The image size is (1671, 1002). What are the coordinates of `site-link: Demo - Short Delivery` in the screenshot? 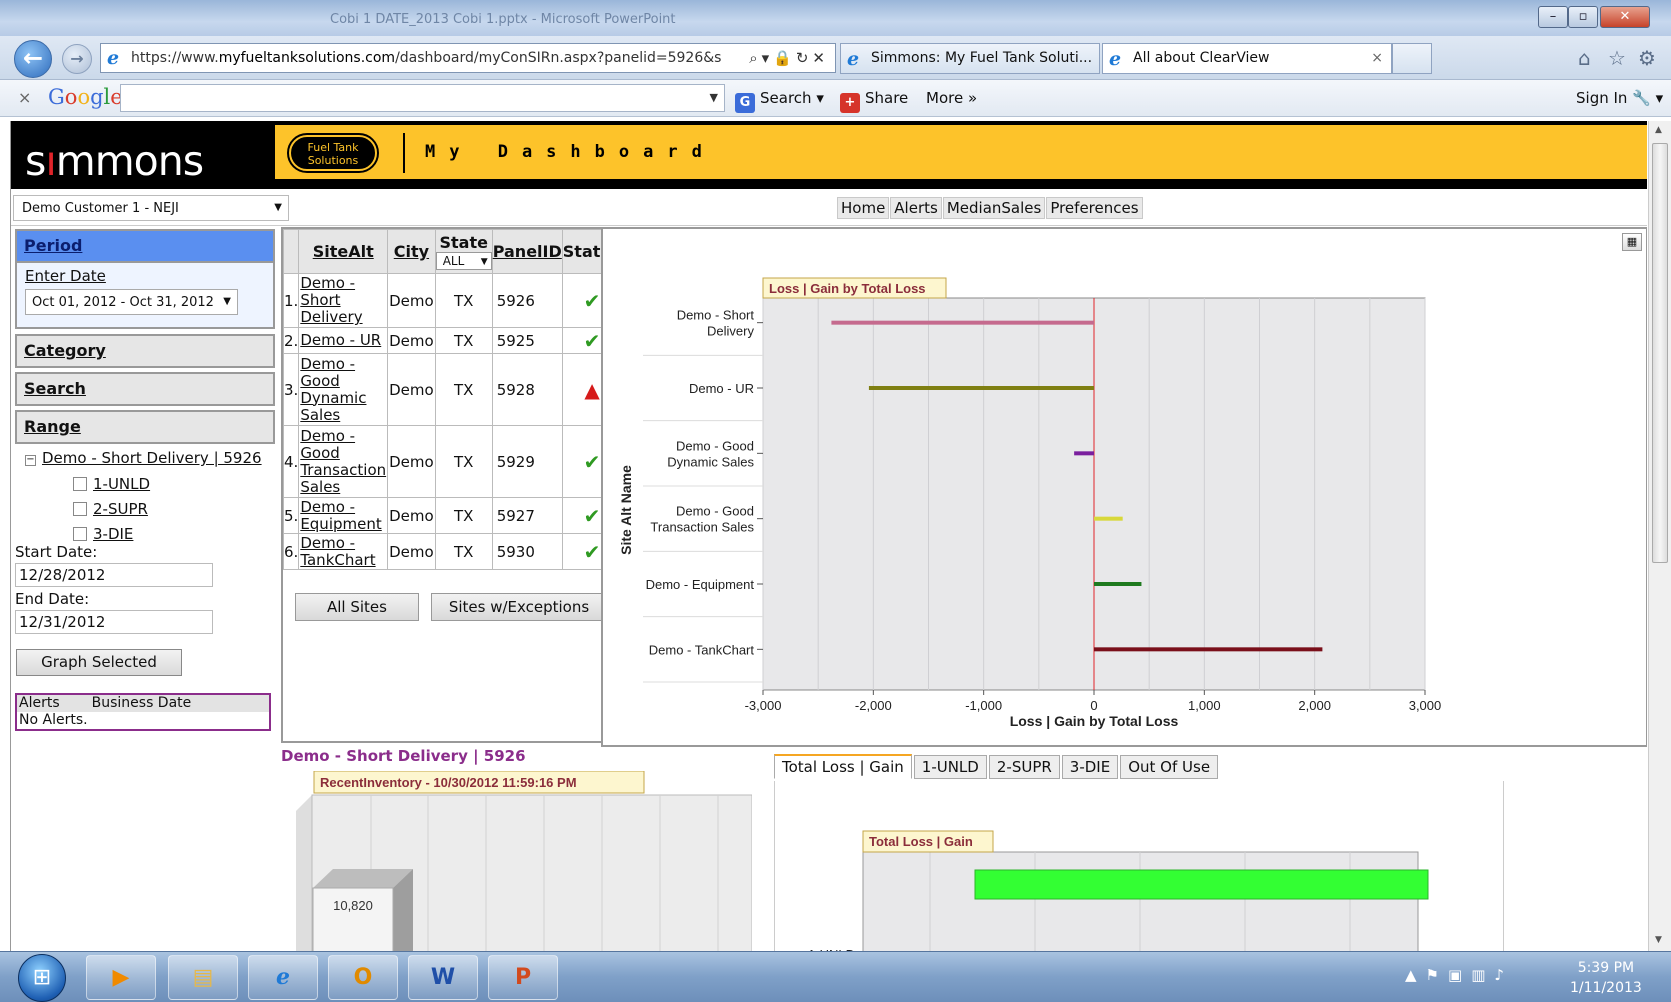 It's located at (343, 300).